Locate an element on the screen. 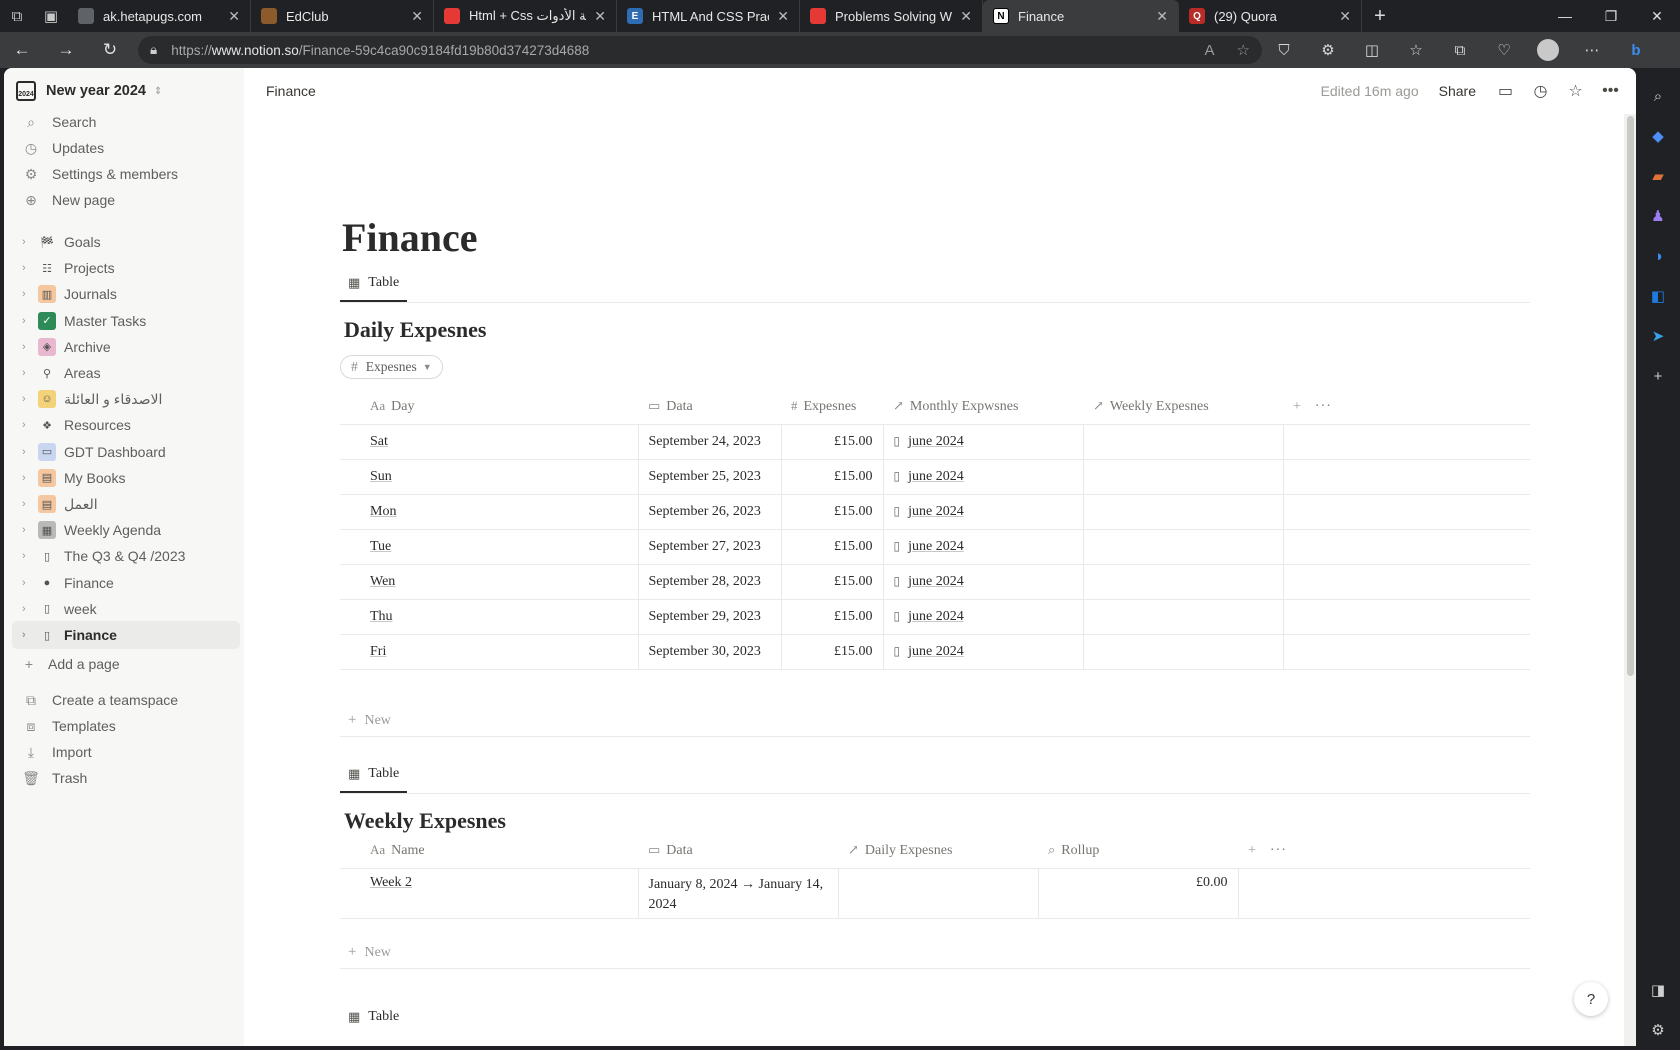 The height and width of the screenshot is (1050, 1680). column-header-daily: ↗ Daily Expesnes is located at coordinates (938, 851).